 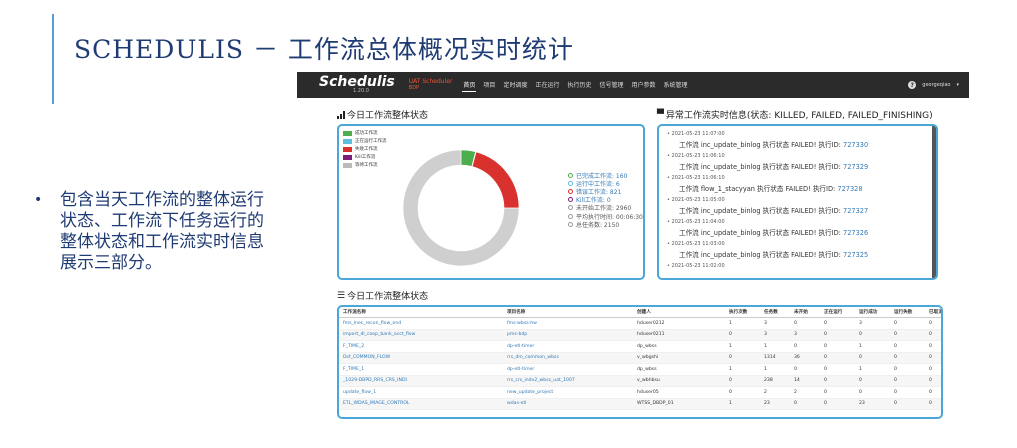 I want to click on project-name-link: wdas-etl, so click(x=568, y=404).